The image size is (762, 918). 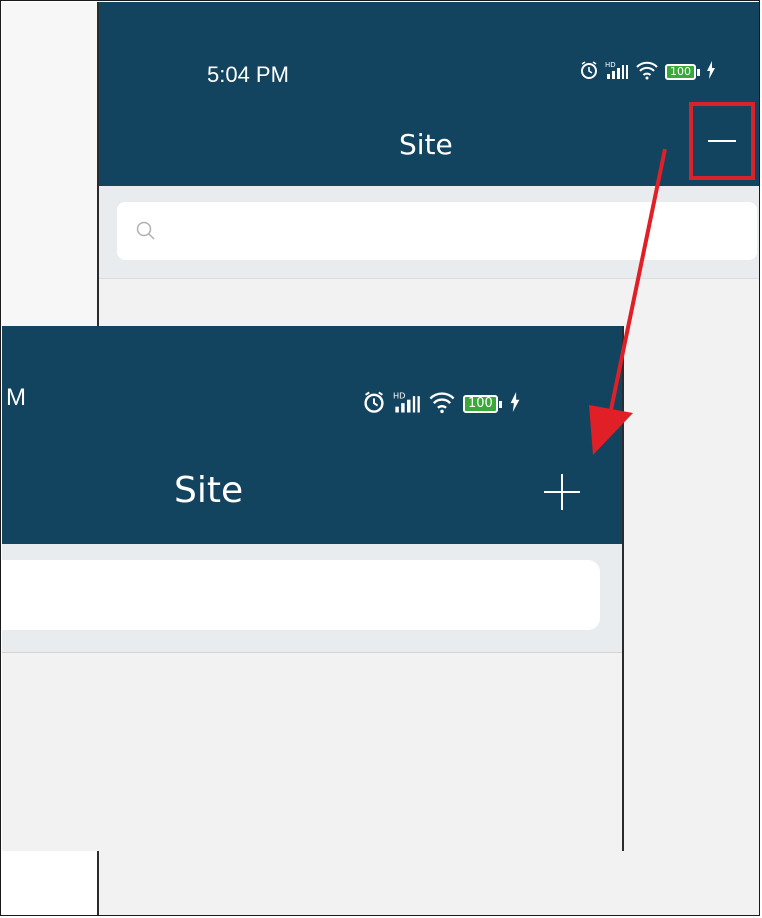 I want to click on divider-line-bottom, so click(x=98, y=883).